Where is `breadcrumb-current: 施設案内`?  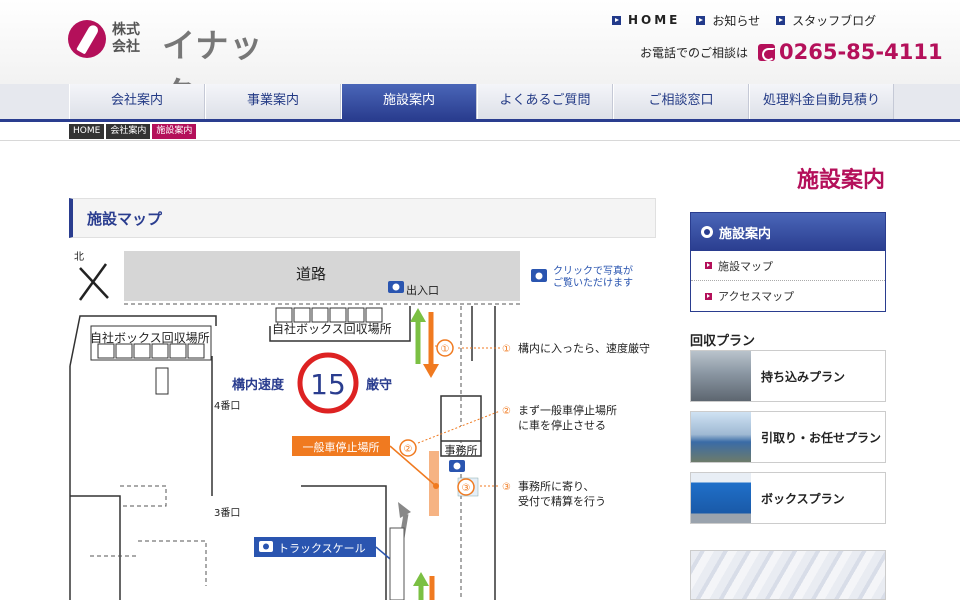 breadcrumb-current: 施設案内 is located at coordinates (174, 131).